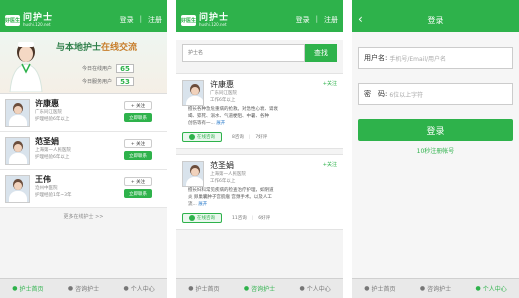 Image resolution: width=519 pixels, height=298 pixels. I want to click on nurse-illustration-icon, so click(26, 67).